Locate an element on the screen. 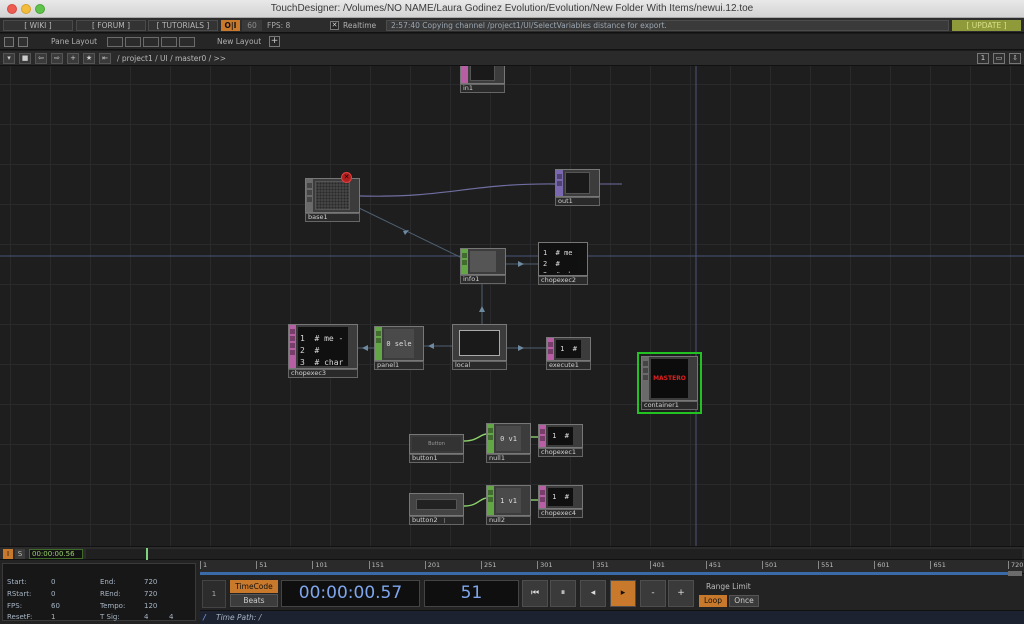 Image resolution: width=1024 pixels, height=624 pixels. timecode-button: TimeCode is located at coordinates (254, 586).